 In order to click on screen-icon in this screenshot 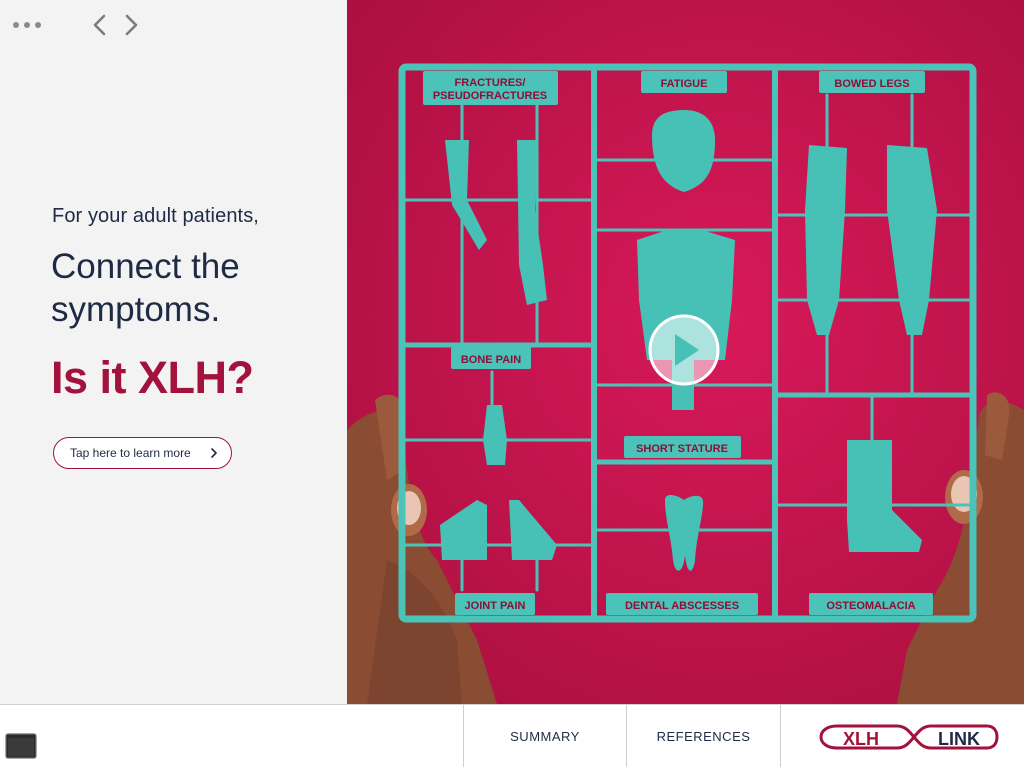, I will do `click(21, 746)`.